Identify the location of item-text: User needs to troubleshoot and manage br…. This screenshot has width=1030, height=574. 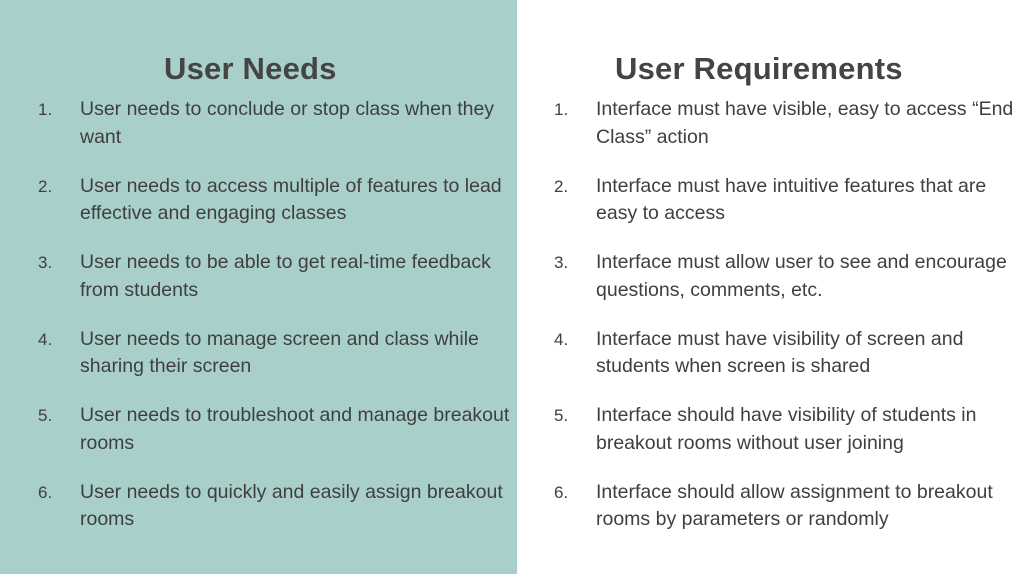
(295, 429).